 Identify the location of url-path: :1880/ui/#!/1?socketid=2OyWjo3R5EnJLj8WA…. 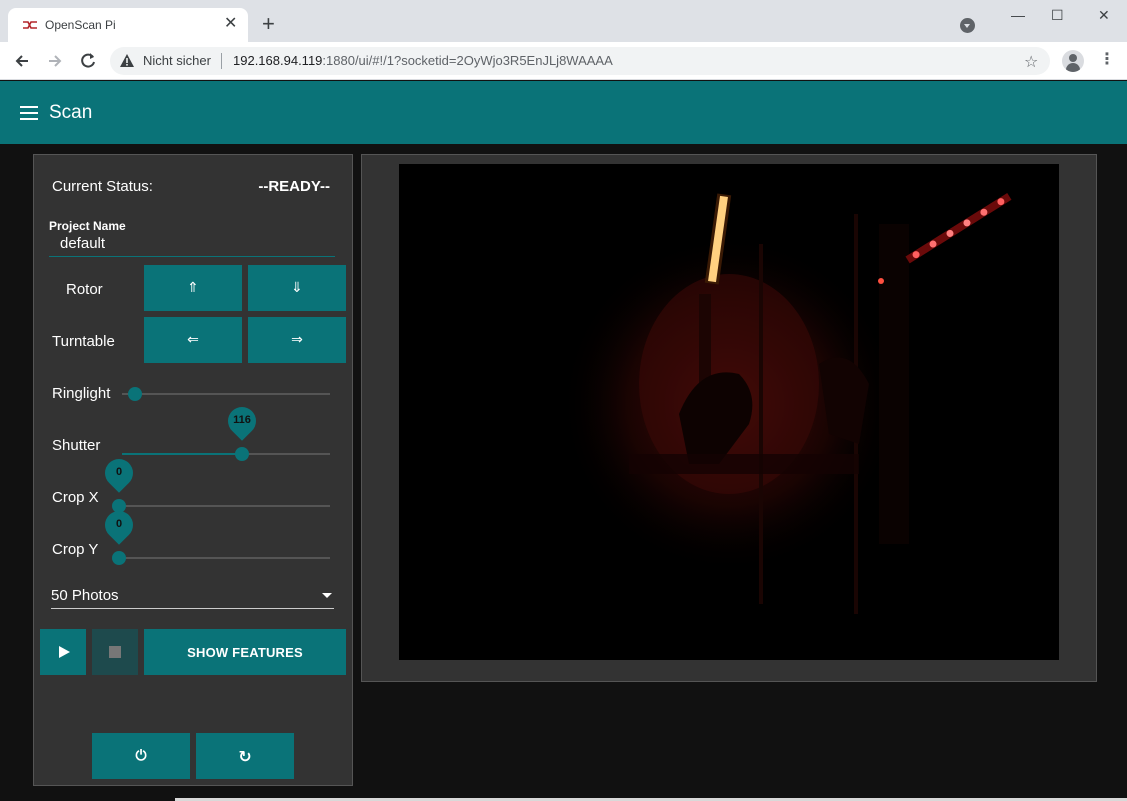
(467, 60).